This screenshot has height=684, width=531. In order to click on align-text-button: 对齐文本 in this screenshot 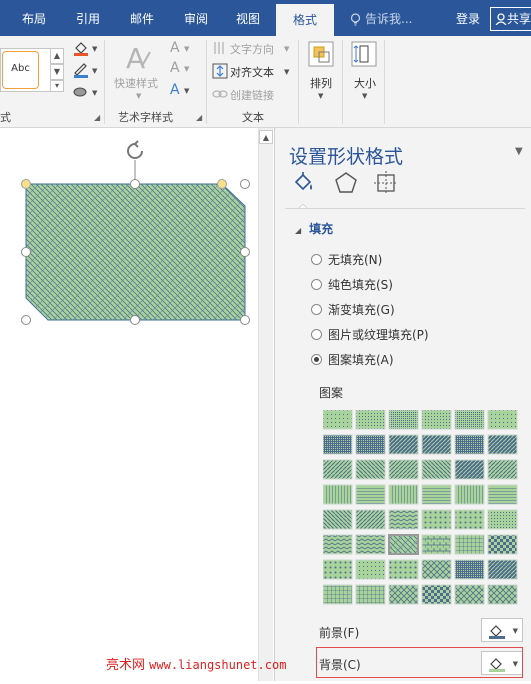, I will do `click(252, 72)`.